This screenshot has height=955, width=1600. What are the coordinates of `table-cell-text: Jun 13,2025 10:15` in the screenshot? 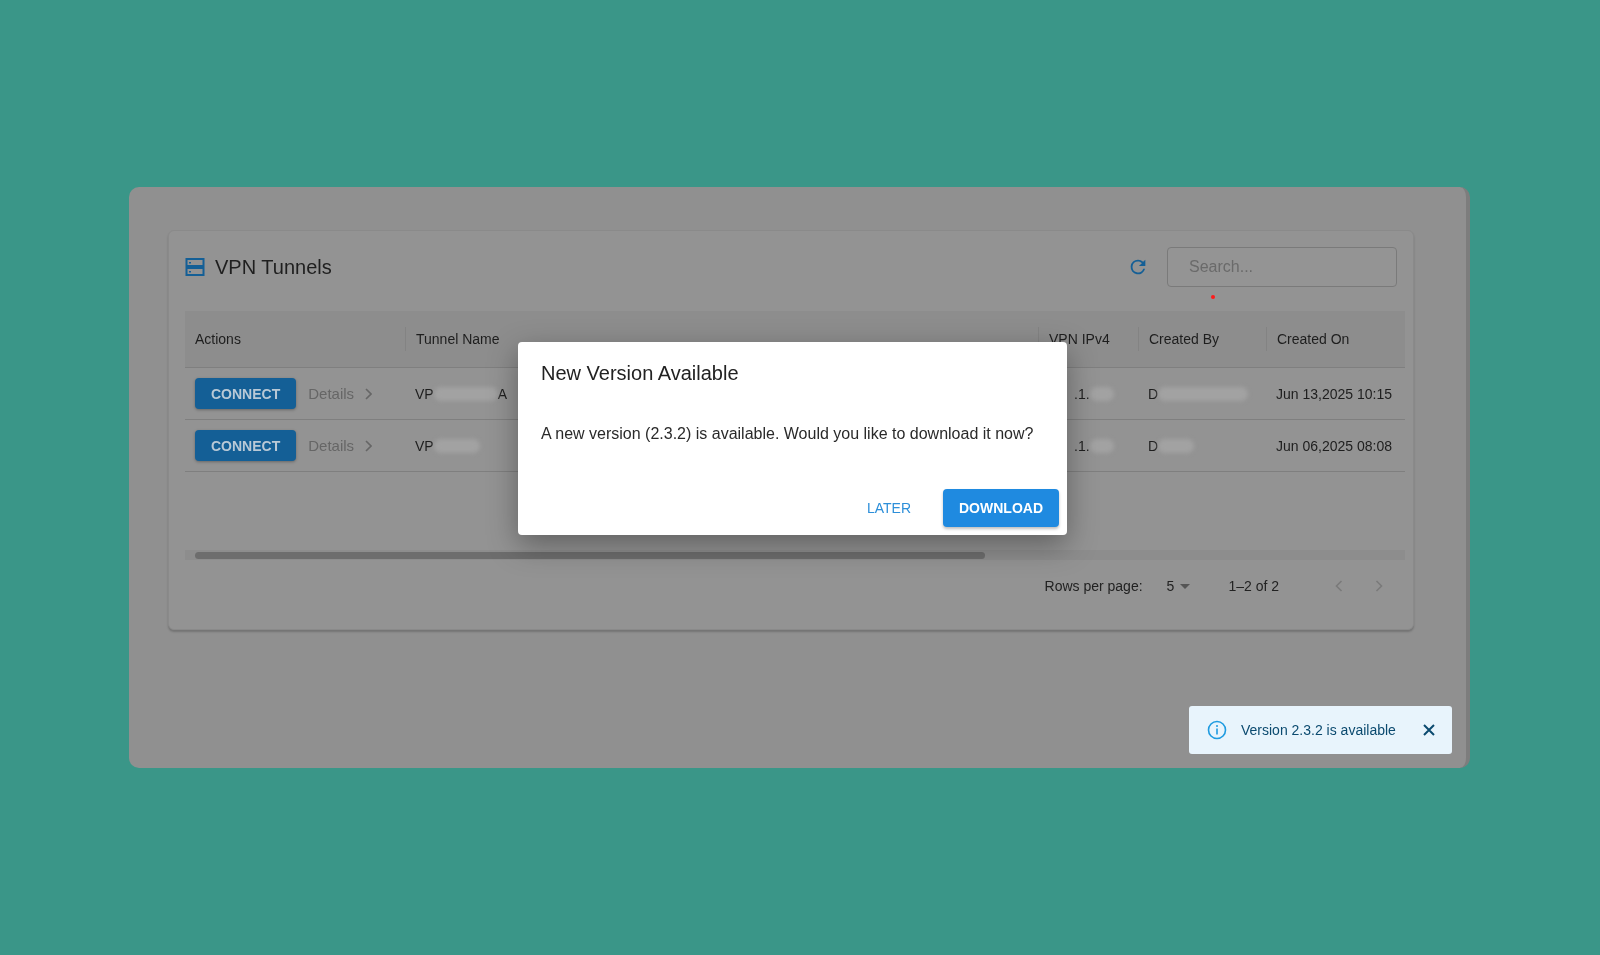 It's located at (1333, 393).